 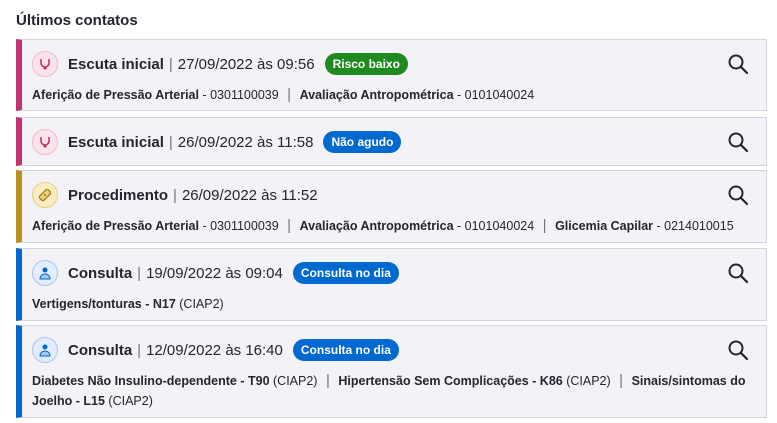 I want to click on procedure-code: - 0214010015, so click(x=693, y=226).